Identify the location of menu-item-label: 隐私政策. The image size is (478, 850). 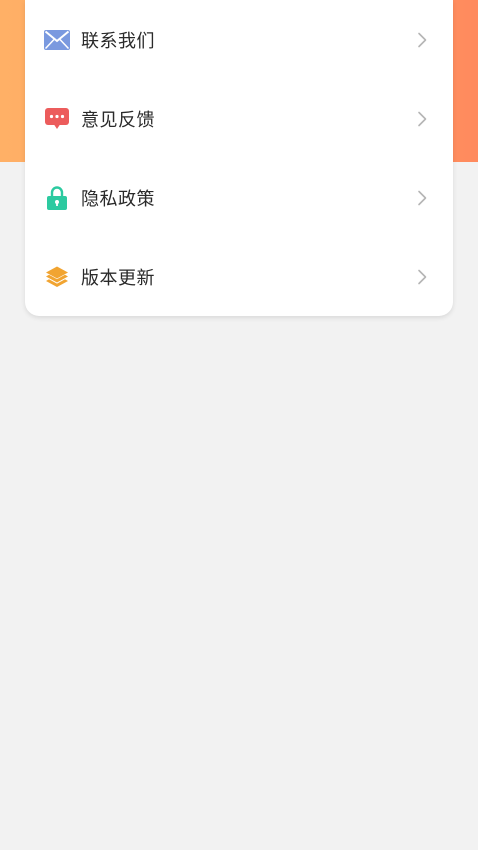
(118, 199).